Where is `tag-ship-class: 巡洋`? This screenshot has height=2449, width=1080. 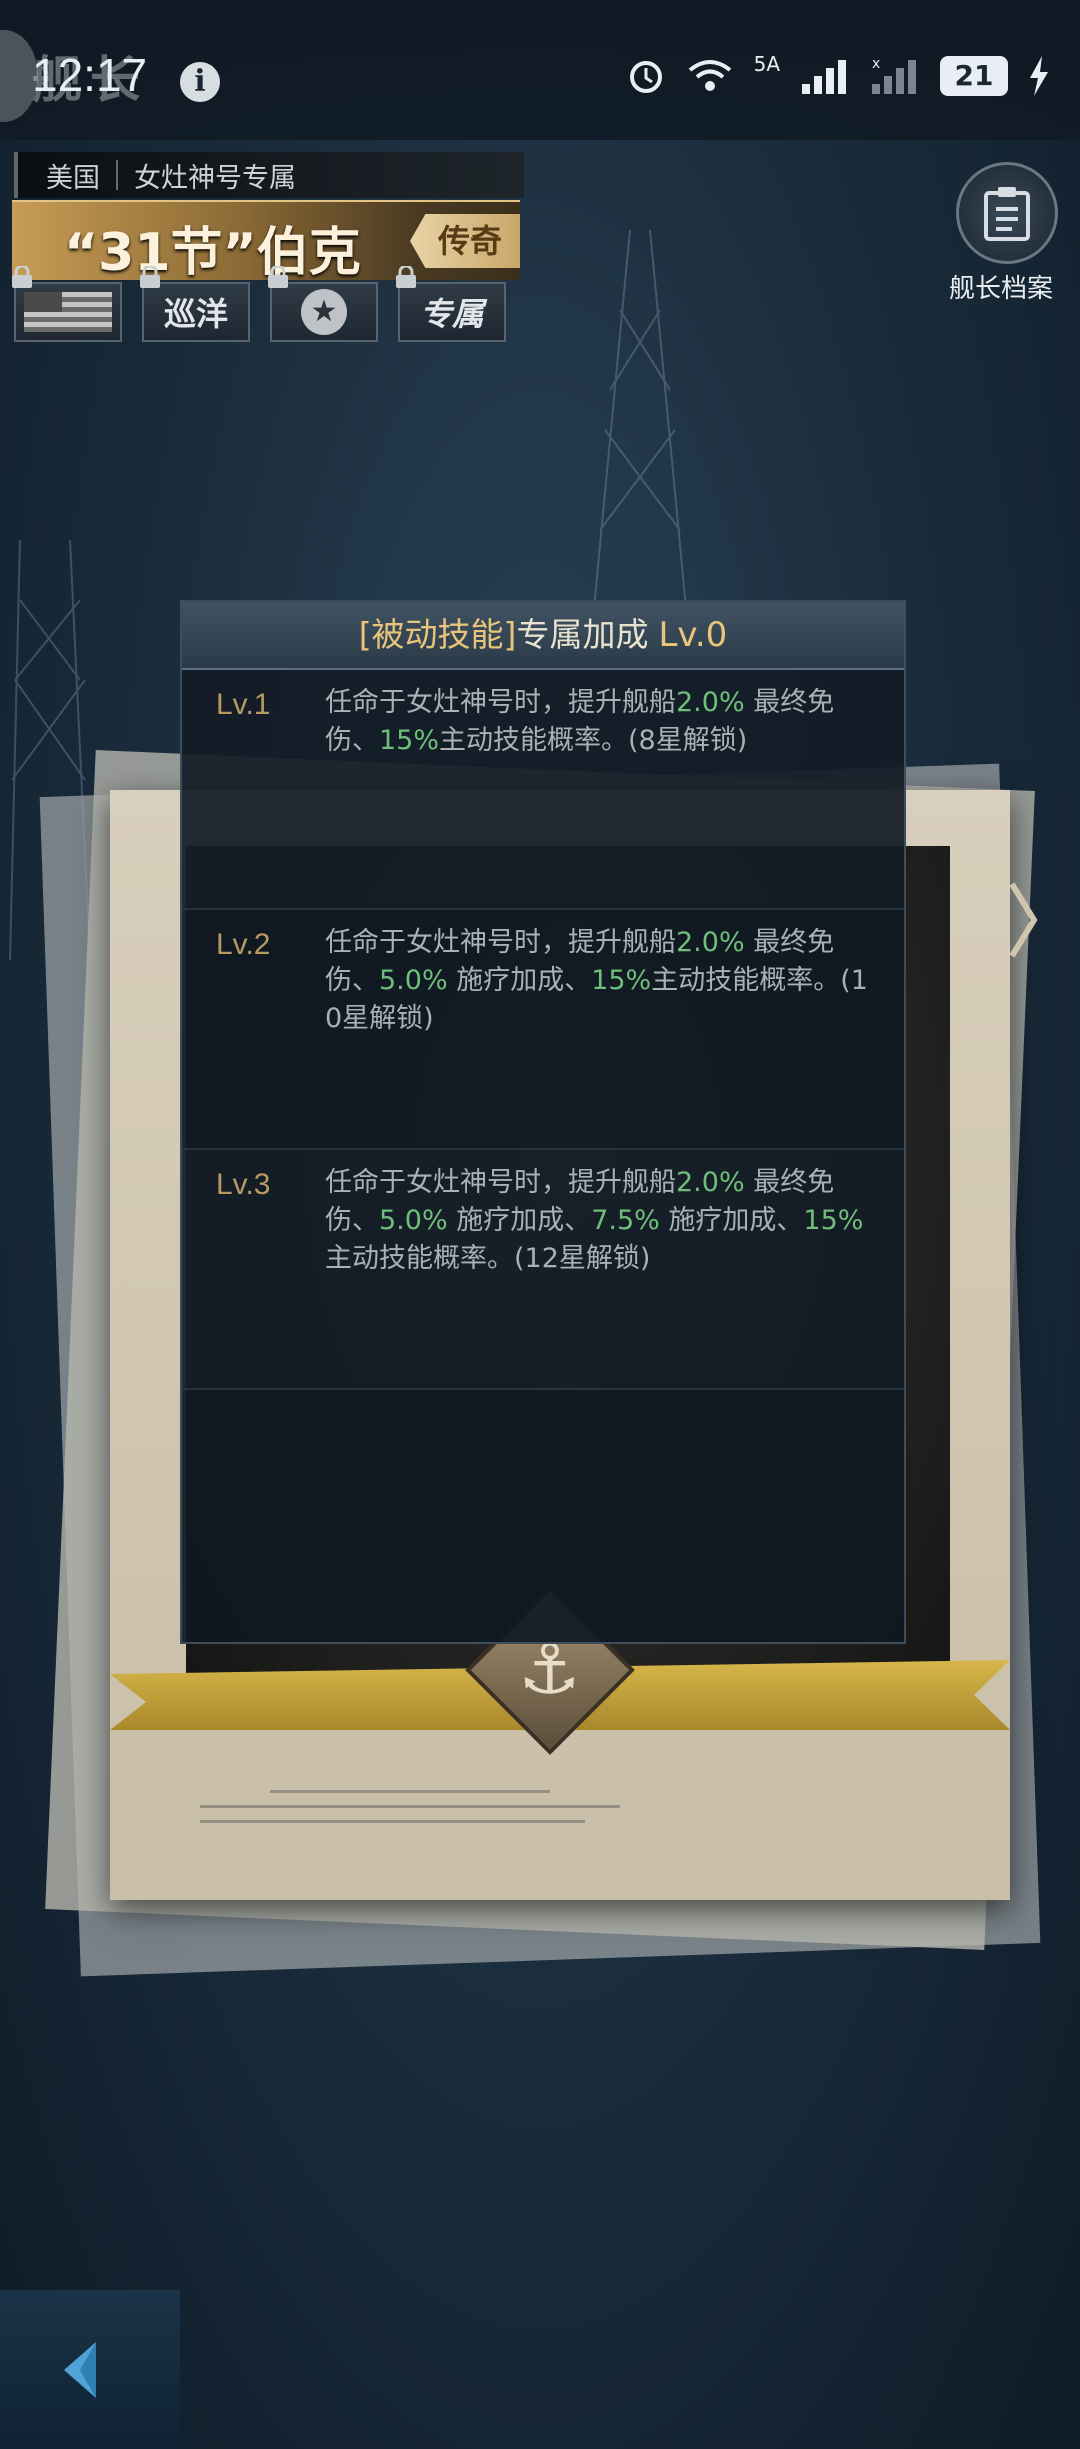 tag-ship-class: 巡洋 is located at coordinates (195, 304).